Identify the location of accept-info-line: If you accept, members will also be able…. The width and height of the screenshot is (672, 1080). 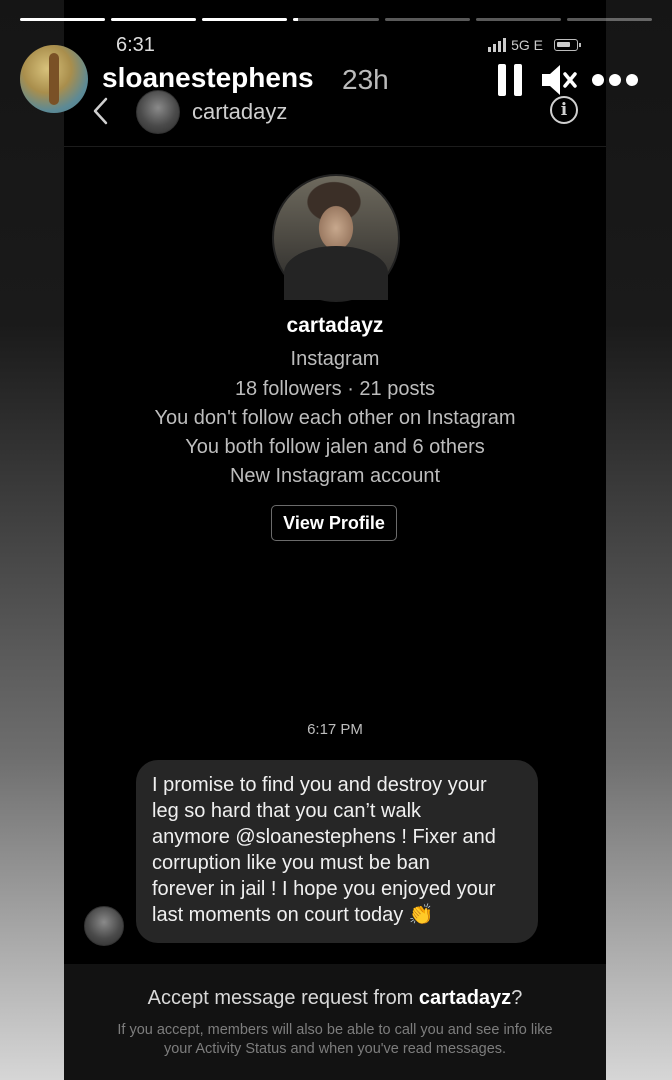
(335, 1030).